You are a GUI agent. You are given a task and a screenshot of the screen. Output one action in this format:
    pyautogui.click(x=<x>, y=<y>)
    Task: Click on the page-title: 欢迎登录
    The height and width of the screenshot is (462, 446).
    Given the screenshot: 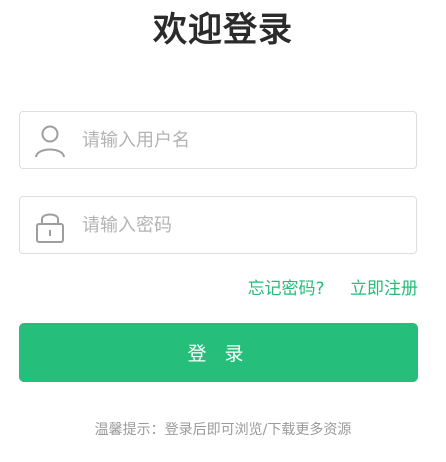 What is the action you would take?
    pyautogui.click(x=223, y=30)
    